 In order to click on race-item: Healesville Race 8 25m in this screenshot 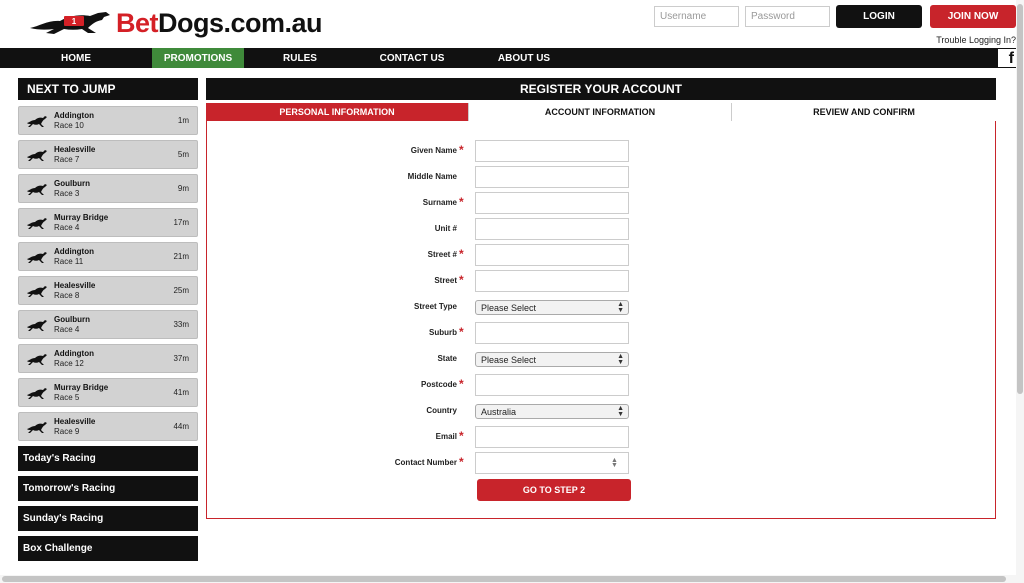, I will do `click(108, 290)`.